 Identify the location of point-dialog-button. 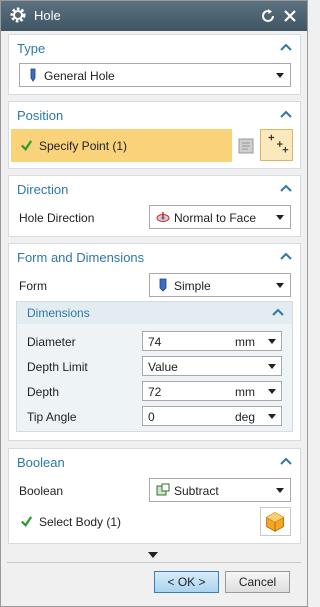
(246, 146).